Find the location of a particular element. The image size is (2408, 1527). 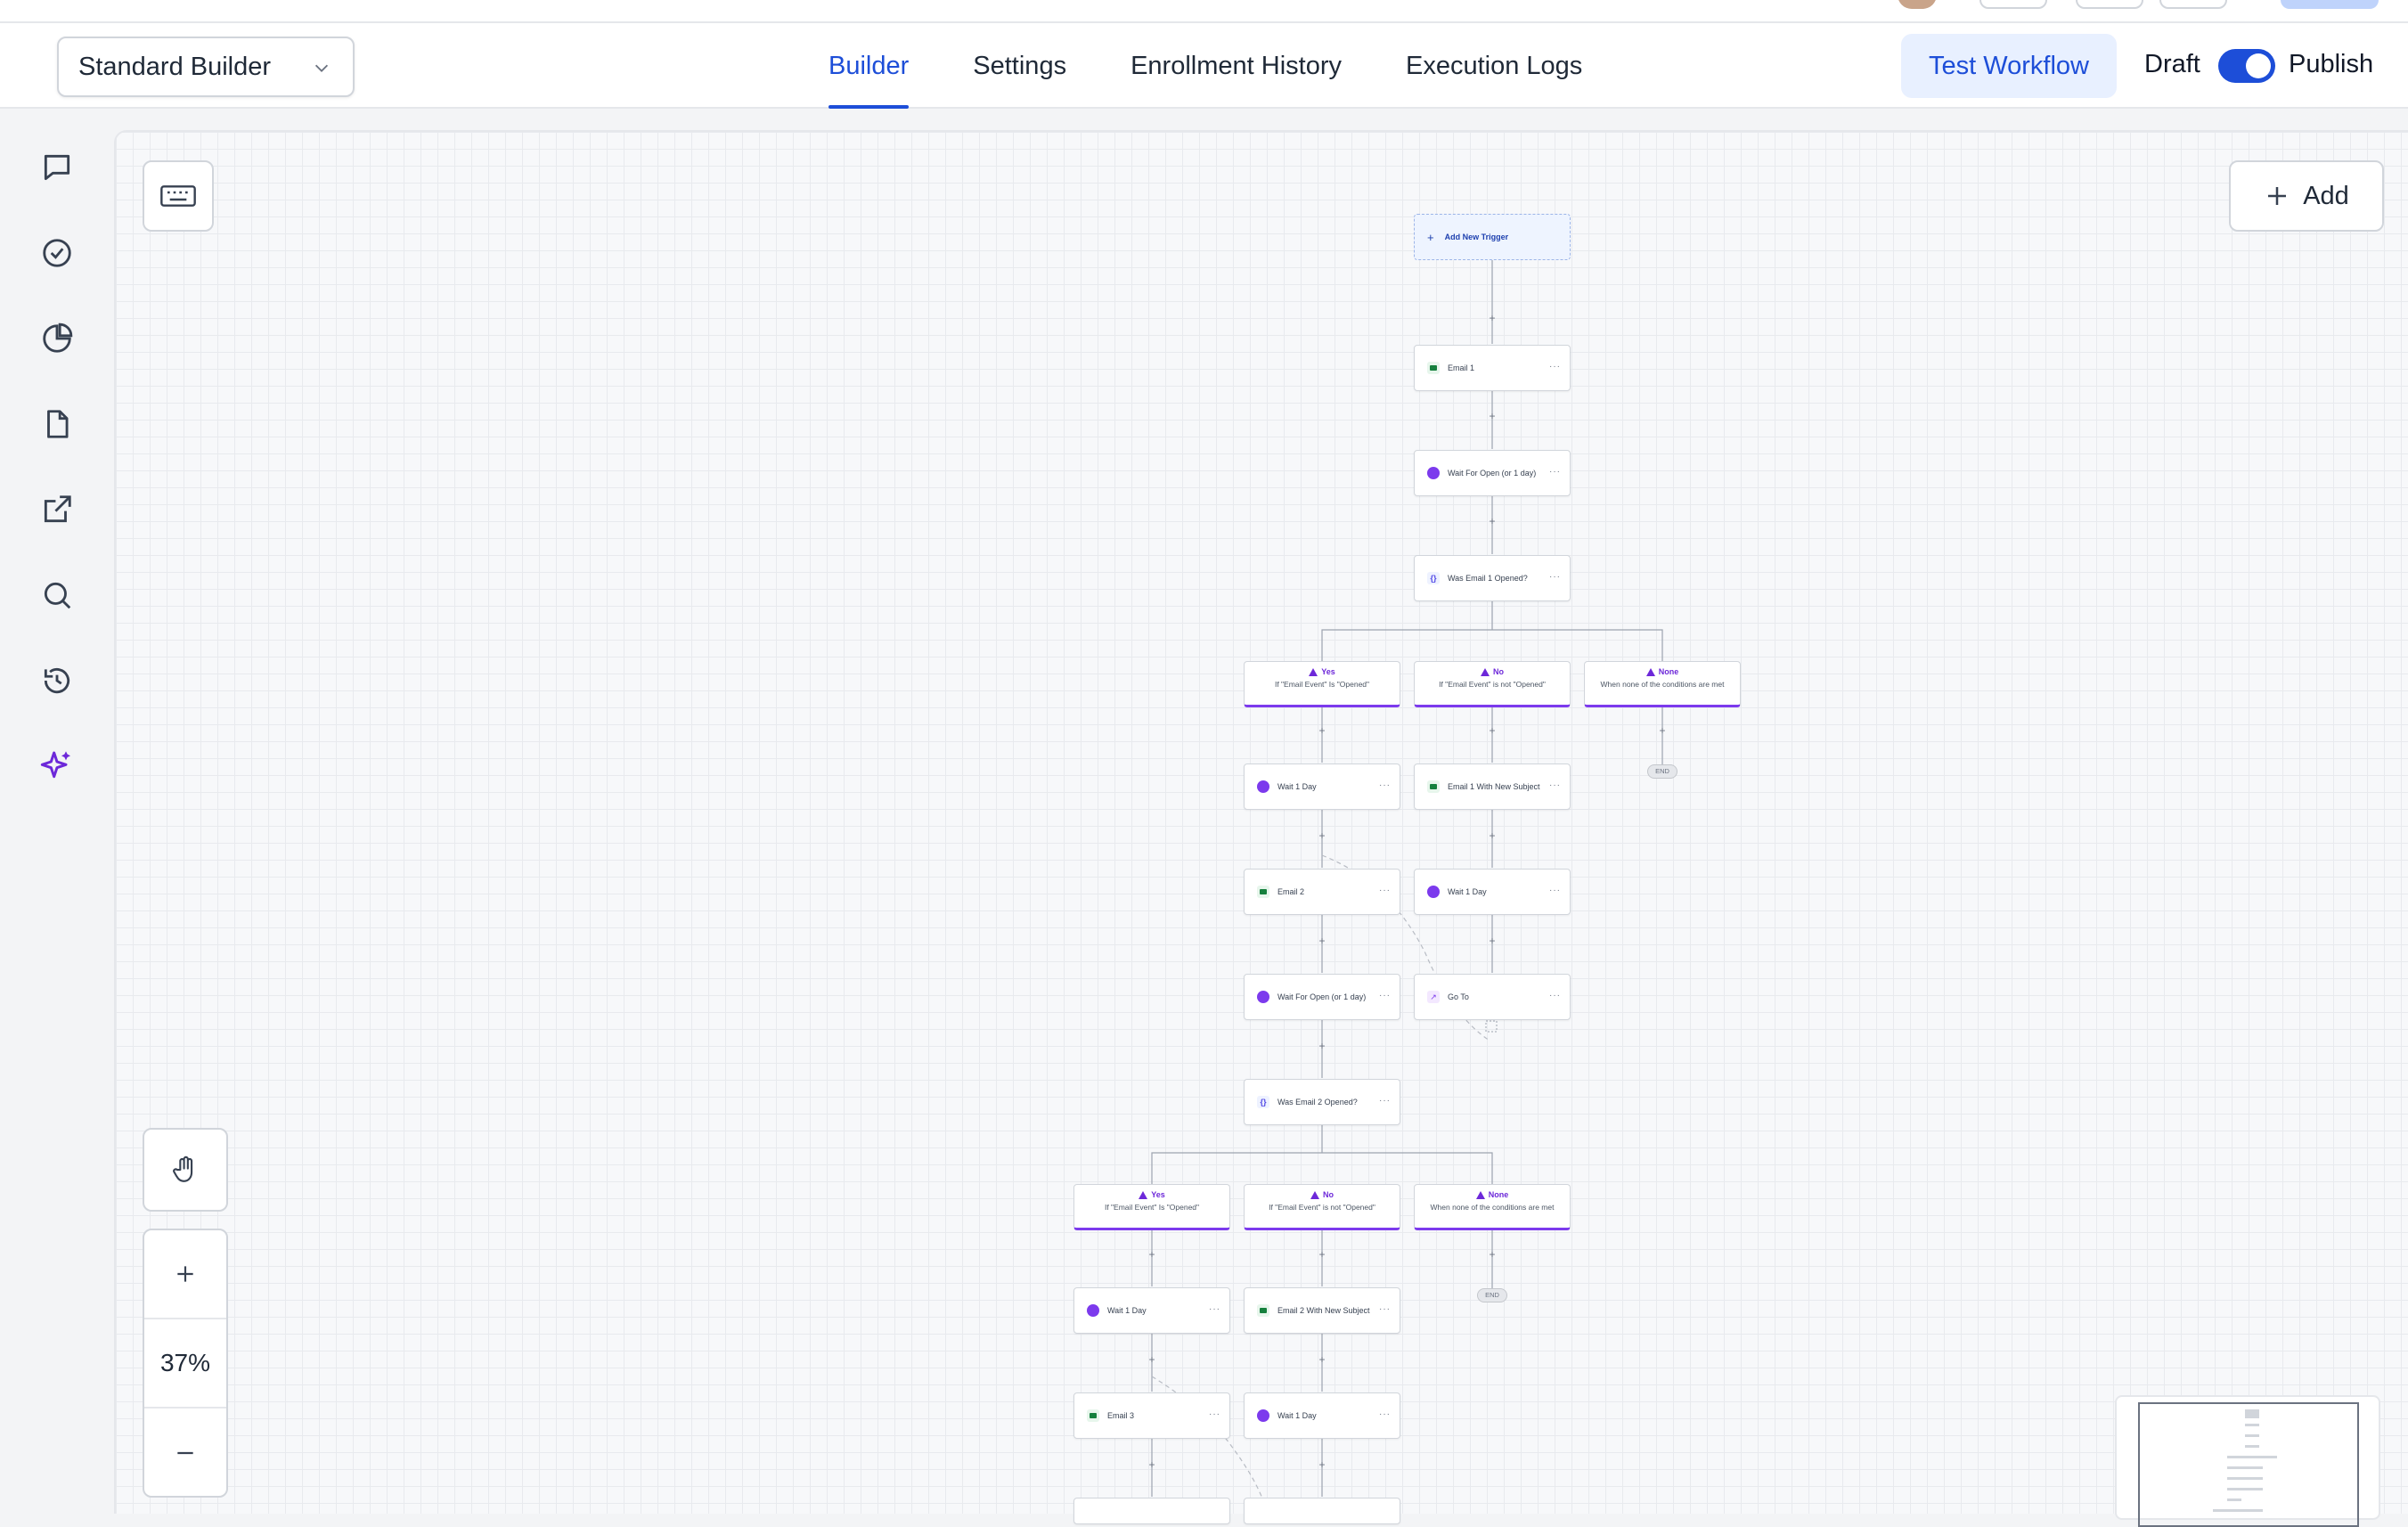

zoom-out-button is located at coordinates (185, 1453).